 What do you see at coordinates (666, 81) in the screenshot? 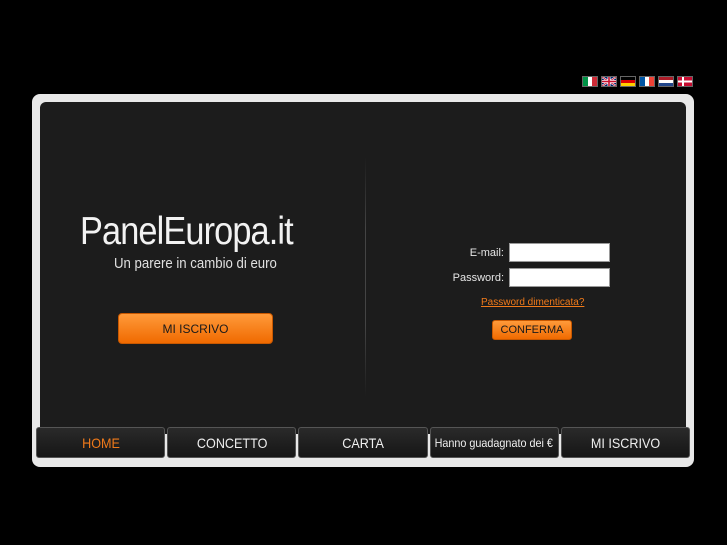
I see `flag-netherlands-icon` at bounding box center [666, 81].